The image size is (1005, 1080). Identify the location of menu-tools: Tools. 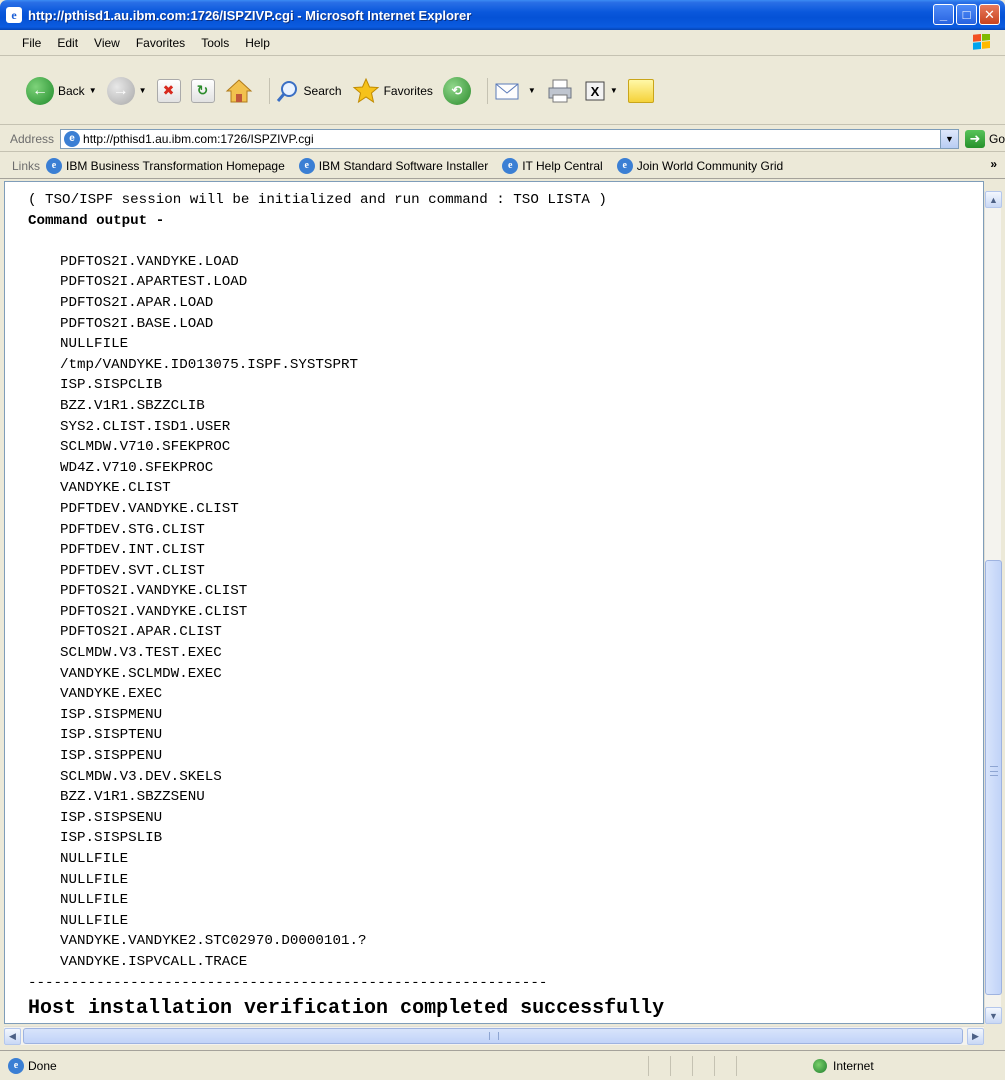
(215, 43).